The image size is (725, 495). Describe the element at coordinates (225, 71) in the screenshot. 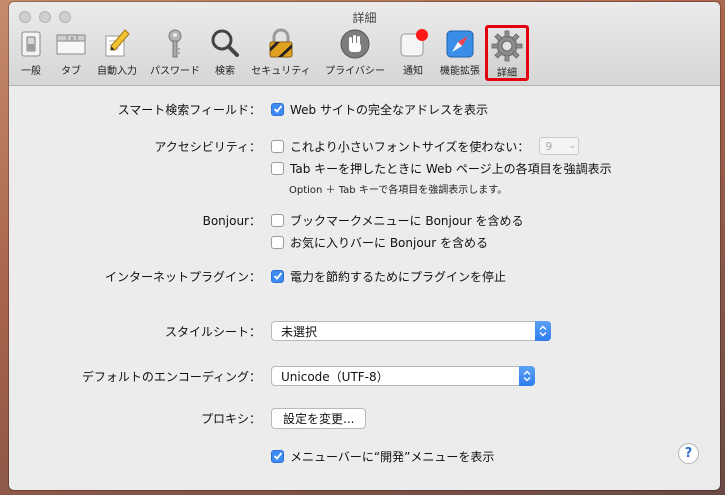

I see `tab-search-label: 検索` at that location.